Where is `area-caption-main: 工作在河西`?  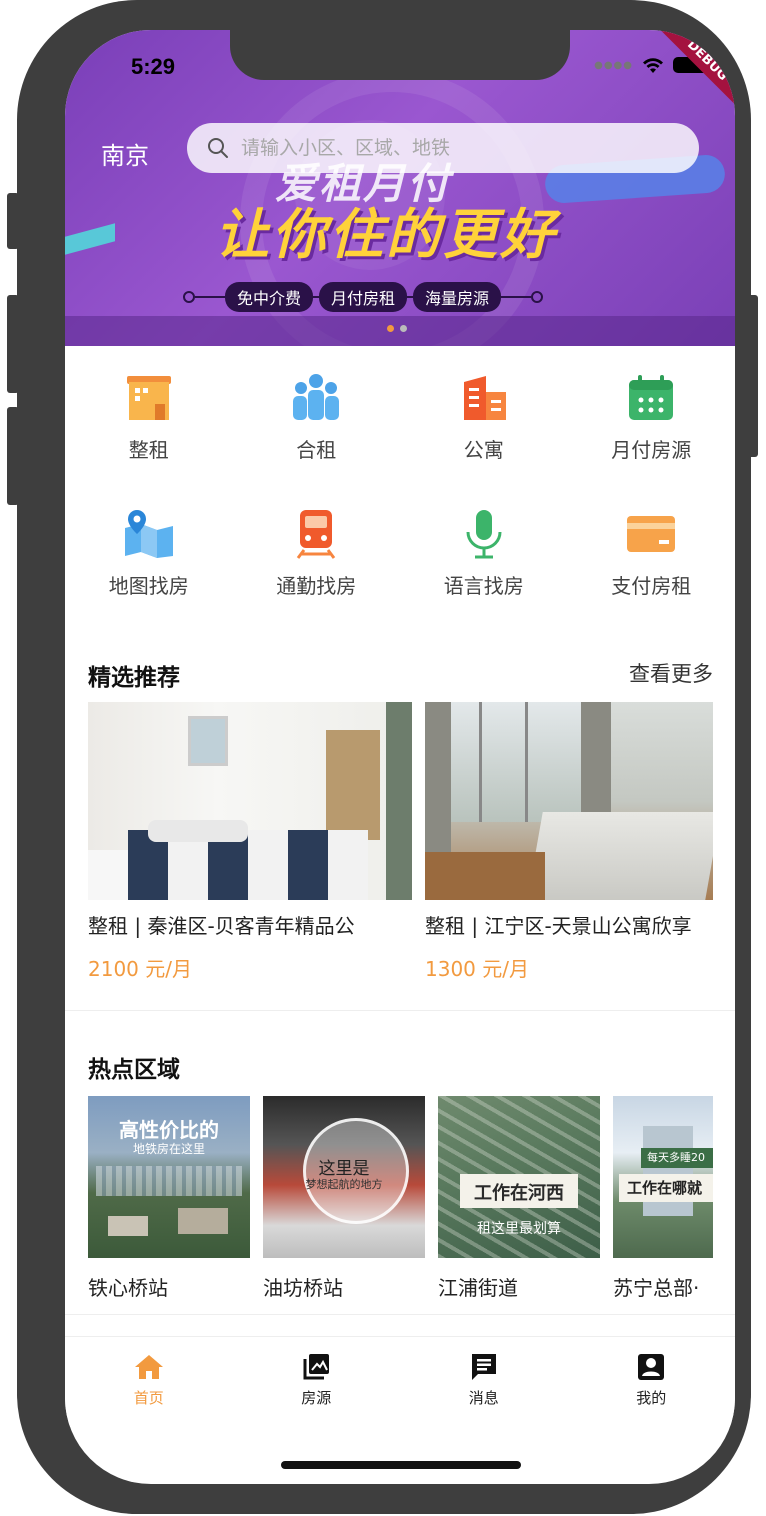 area-caption-main: 工作在河西 is located at coordinates (519, 1193).